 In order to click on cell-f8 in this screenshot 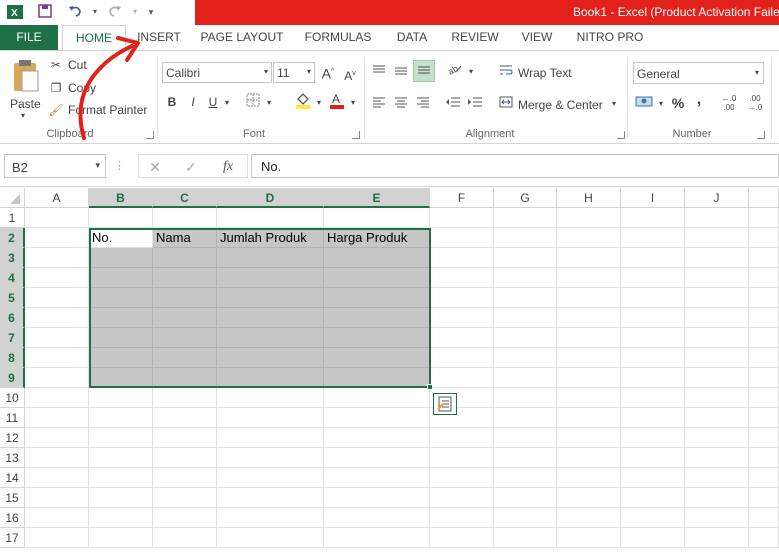, I will do `click(462, 358)`.